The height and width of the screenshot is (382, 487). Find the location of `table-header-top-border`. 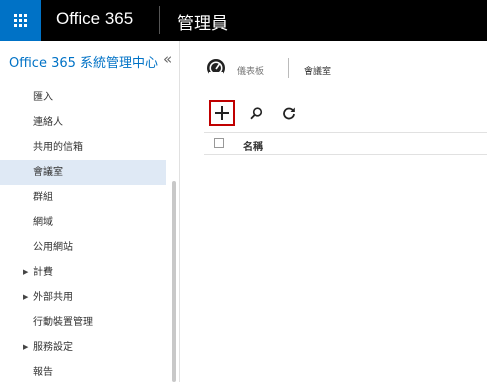

table-header-top-border is located at coordinates (345, 132).